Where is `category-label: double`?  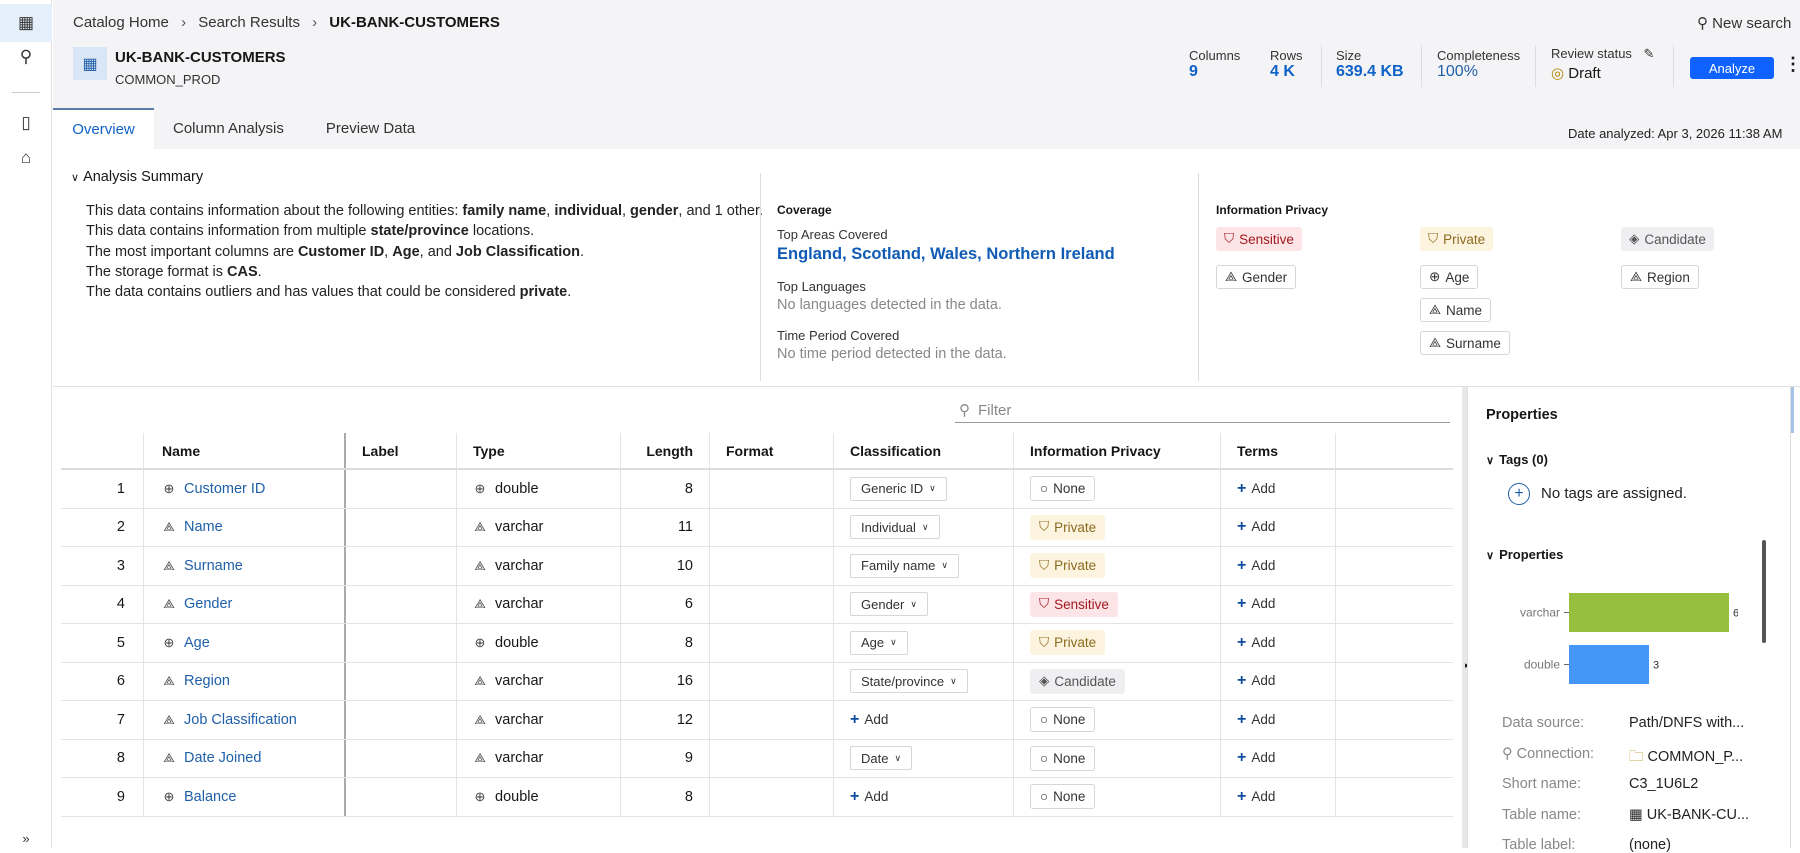 category-label: double is located at coordinates (1542, 665).